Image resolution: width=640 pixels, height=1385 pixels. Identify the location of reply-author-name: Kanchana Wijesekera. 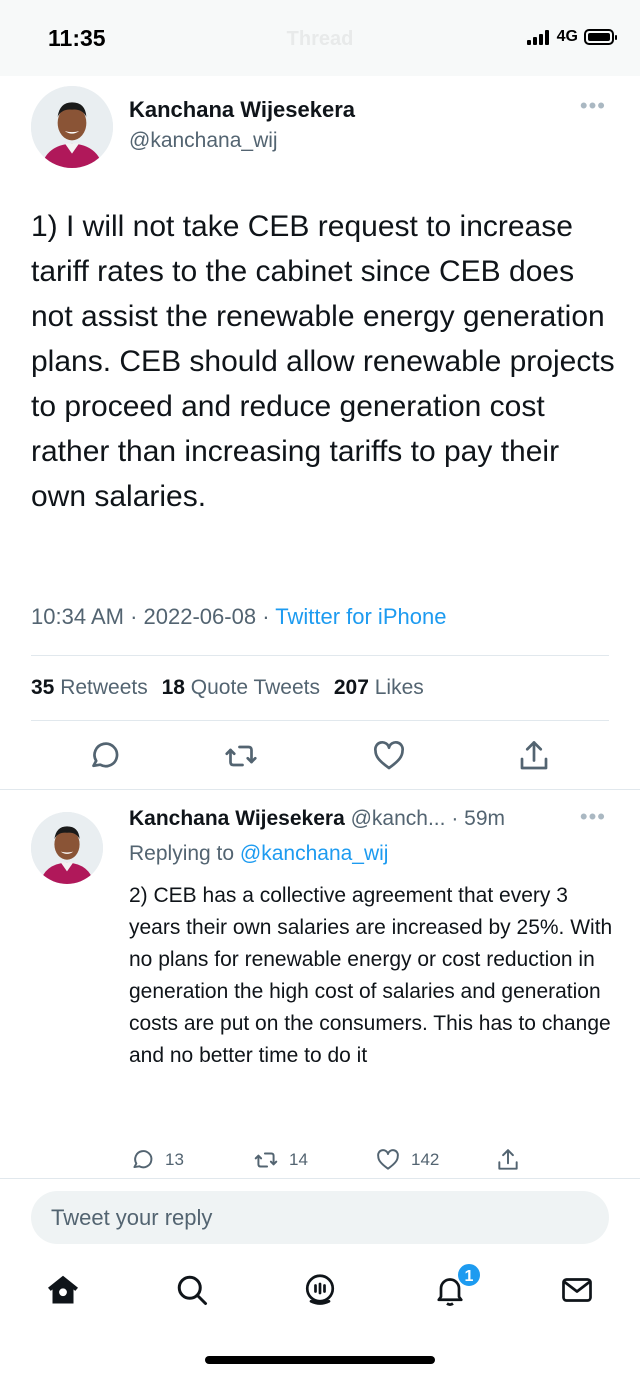
(237, 818).